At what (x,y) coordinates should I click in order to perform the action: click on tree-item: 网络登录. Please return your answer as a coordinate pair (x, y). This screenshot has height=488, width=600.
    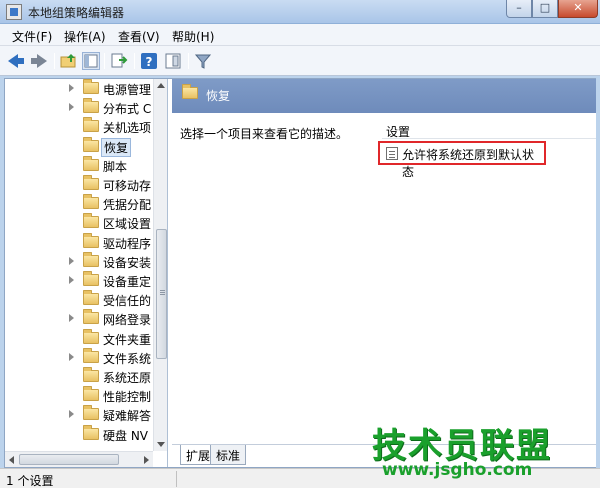
    Looking at the image, I should click on (79, 318).